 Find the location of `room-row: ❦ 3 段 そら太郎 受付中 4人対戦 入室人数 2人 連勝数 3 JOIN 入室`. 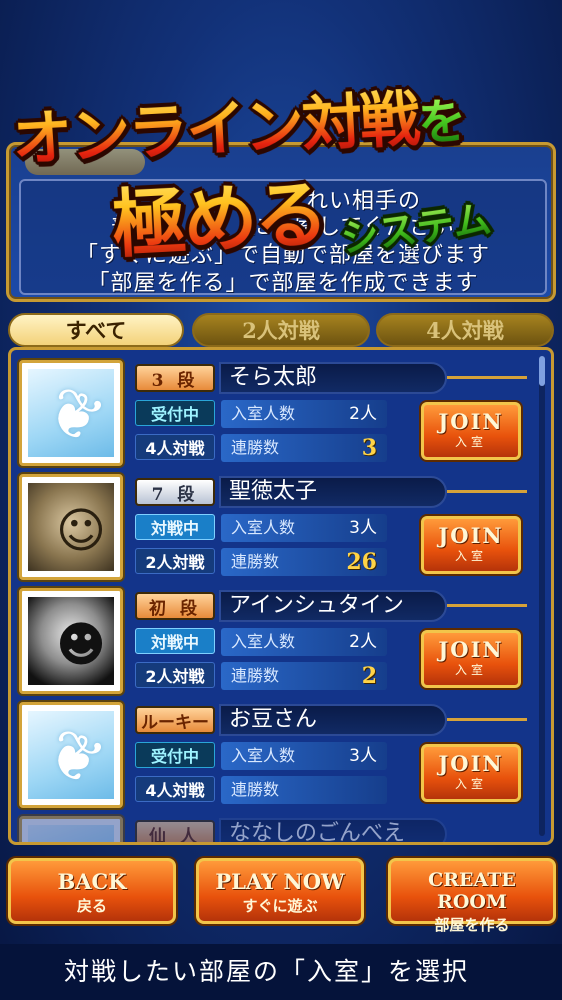

room-row: ❦ 3 段 そら太郎 受付中 4人対戦 入室人数 2人 連勝数 3 JOIN 入室 is located at coordinates (279, 413).